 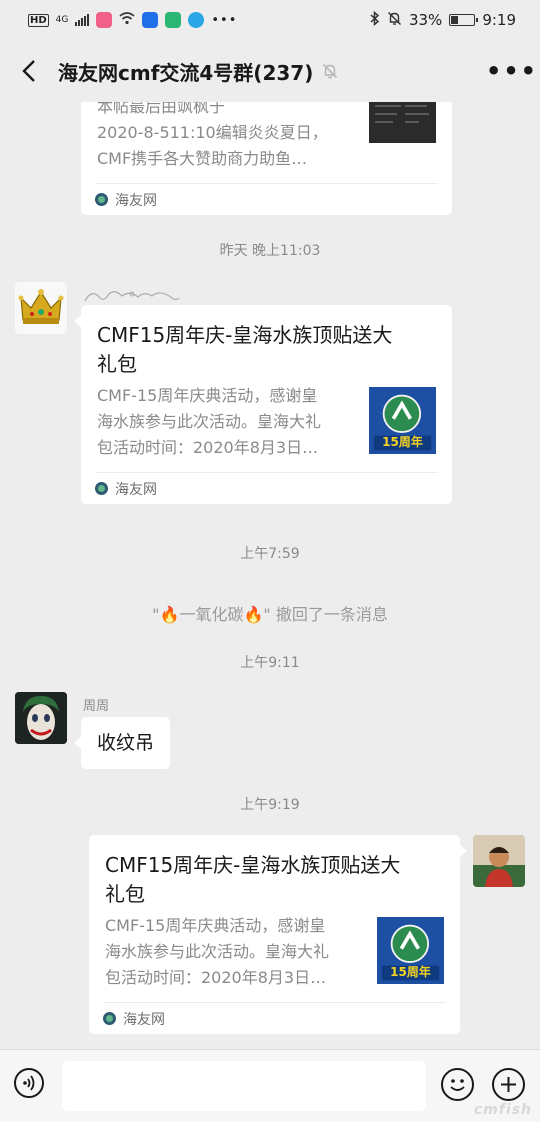 What do you see at coordinates (502, 1110) in the screenshot?
I see `watermark: cmfish` at bounding box center [502, 1110].